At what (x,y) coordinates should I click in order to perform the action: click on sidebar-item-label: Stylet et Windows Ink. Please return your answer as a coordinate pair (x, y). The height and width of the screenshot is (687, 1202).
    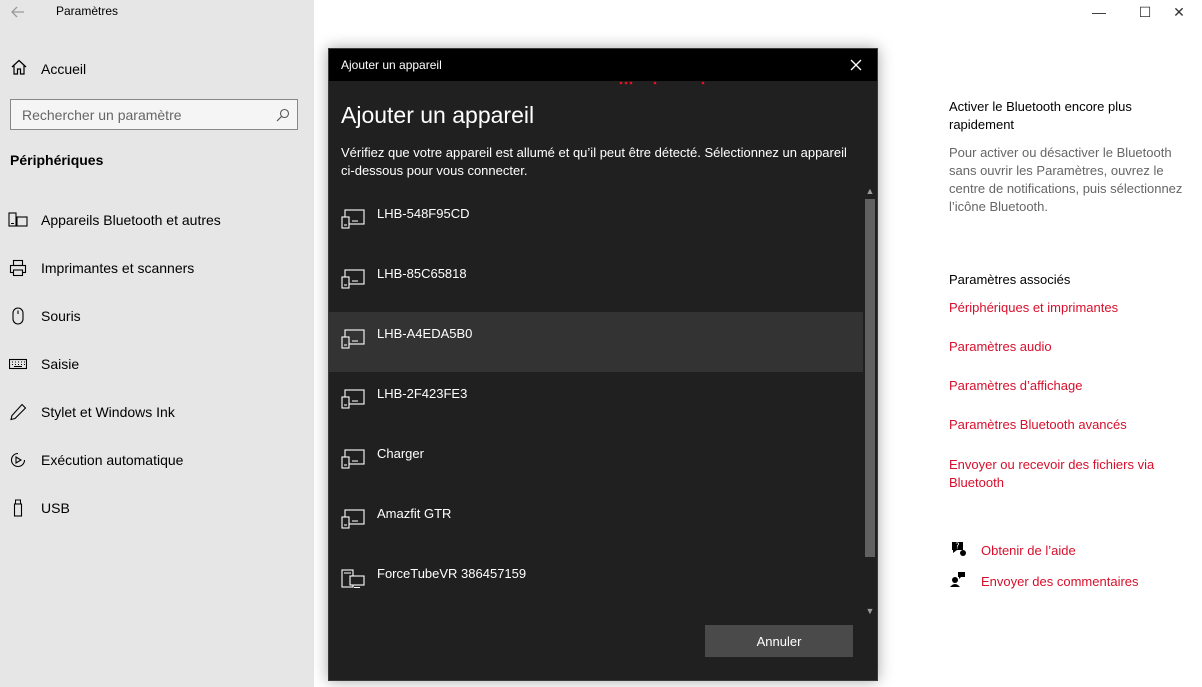
    Looking at the image, I should click on (108, 412).